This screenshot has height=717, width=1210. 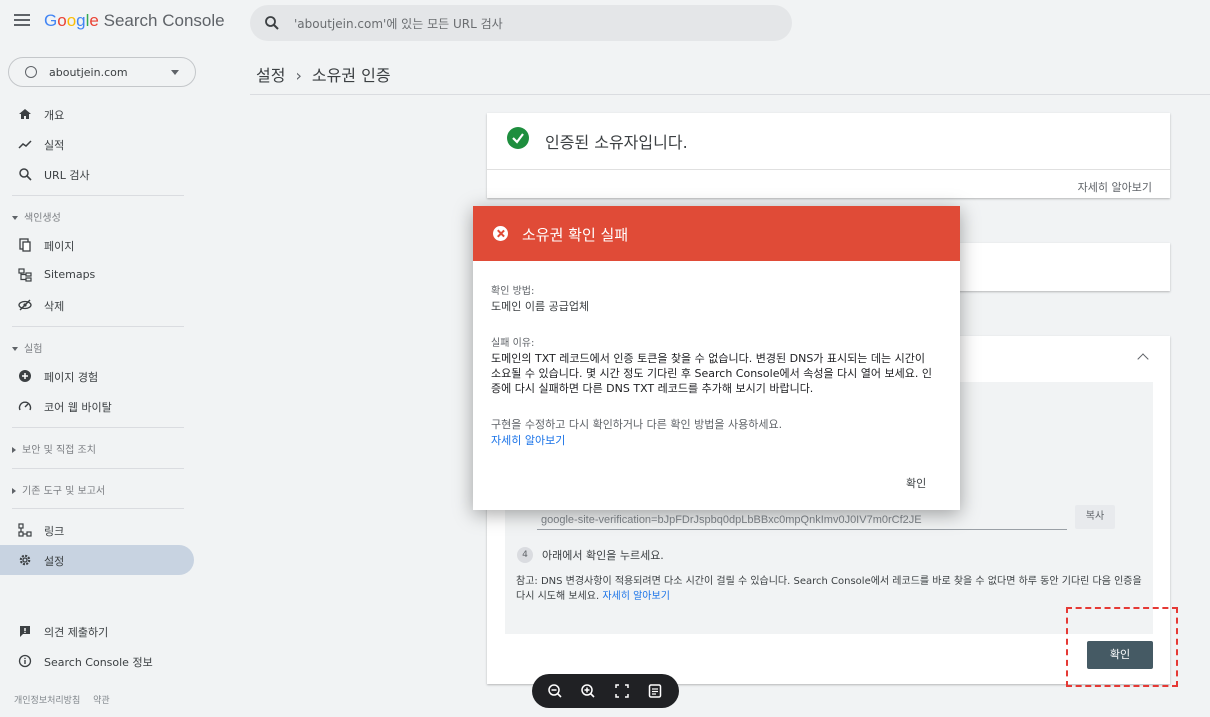 I want to click on privacy-link: 개인정보처리방침, so click(x=47, y=701).